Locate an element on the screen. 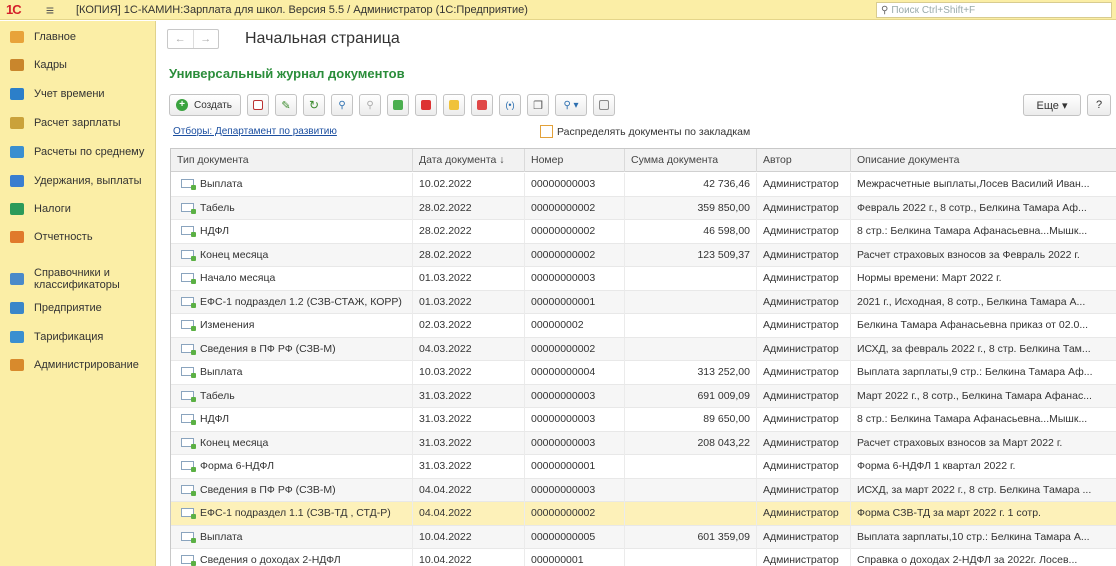  edit-button: ✎ is located at coordinates (286, 105).